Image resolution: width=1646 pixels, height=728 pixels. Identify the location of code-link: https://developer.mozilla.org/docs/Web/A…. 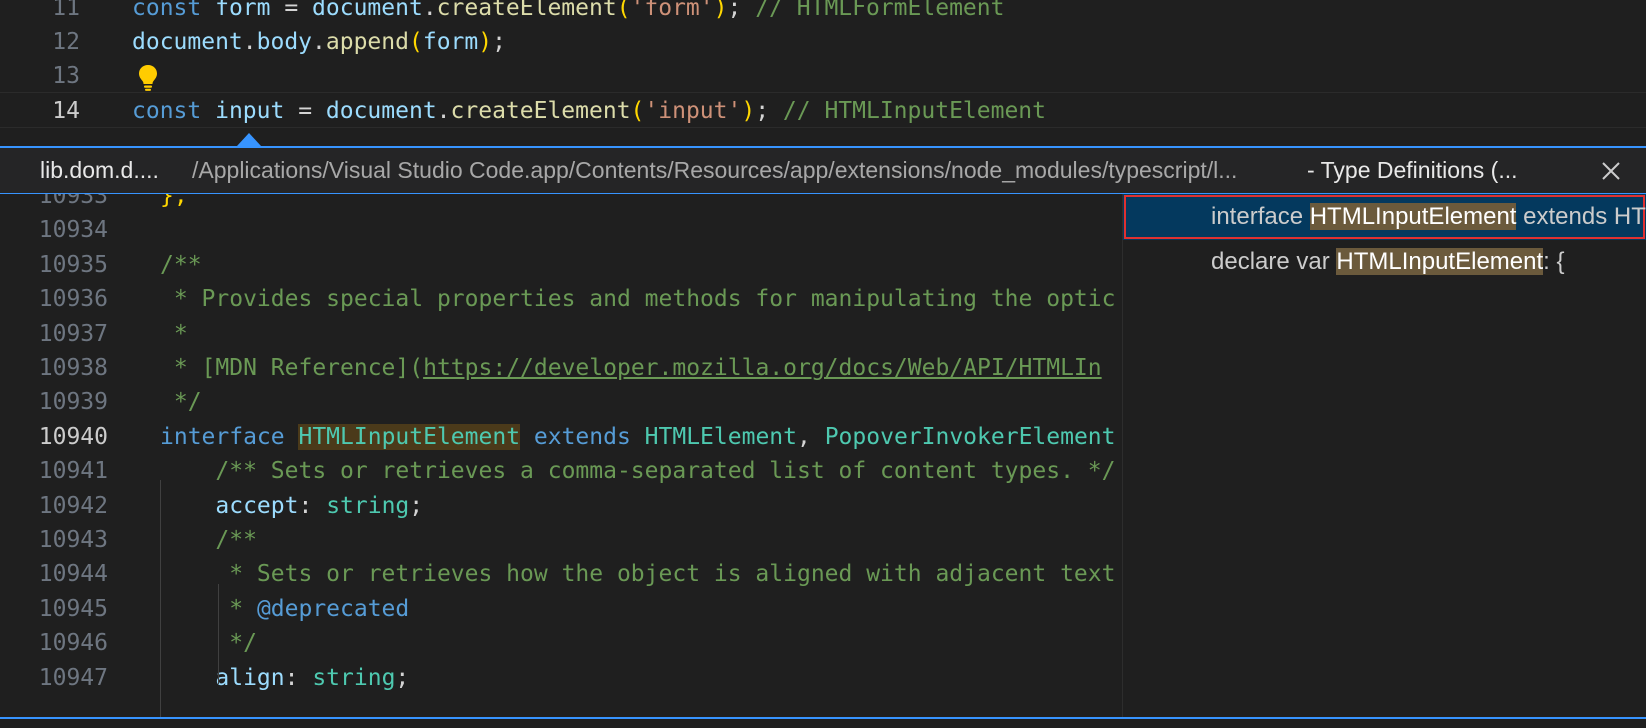
(762, 368).